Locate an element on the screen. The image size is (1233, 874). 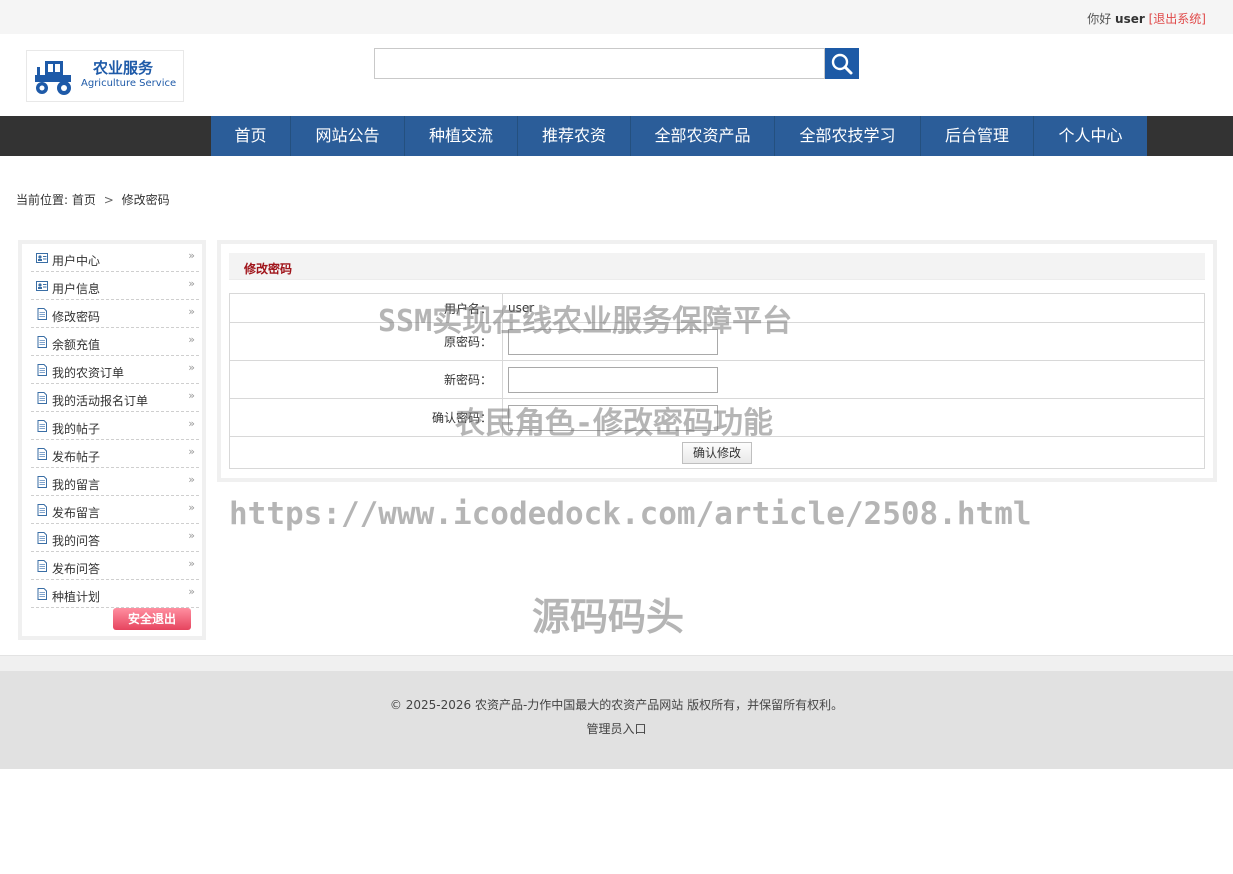
sidebar-item: 用户信息 » is located at coordinates (115, 286).